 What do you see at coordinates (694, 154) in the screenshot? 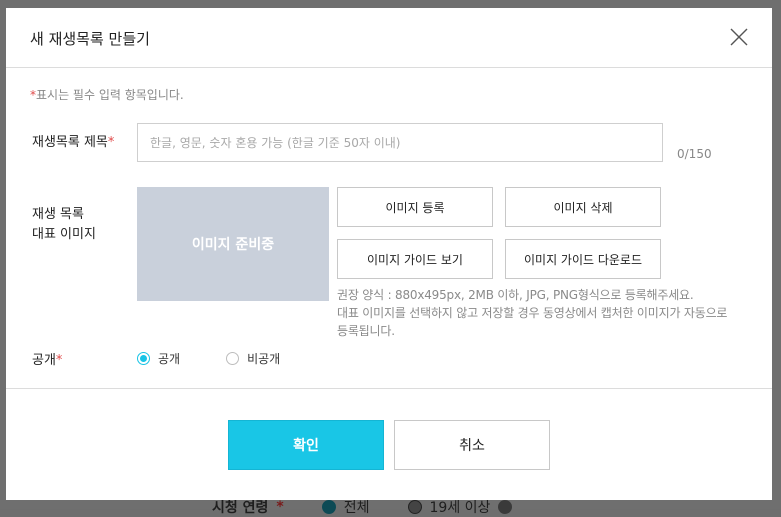
I see `title-char-counter: 0/150` at bounding box center [694, 154].